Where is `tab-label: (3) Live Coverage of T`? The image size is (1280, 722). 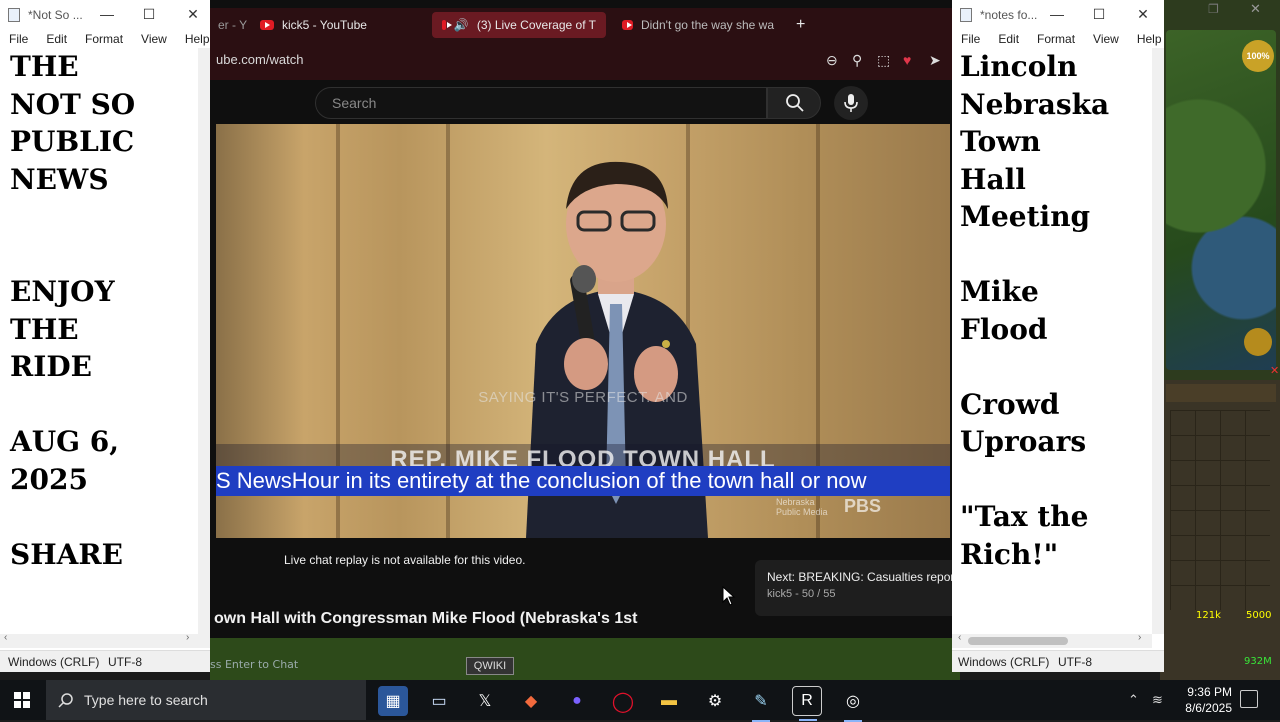
tab-label: (3) Live Coverage of T is located at coordinates (536, 25).